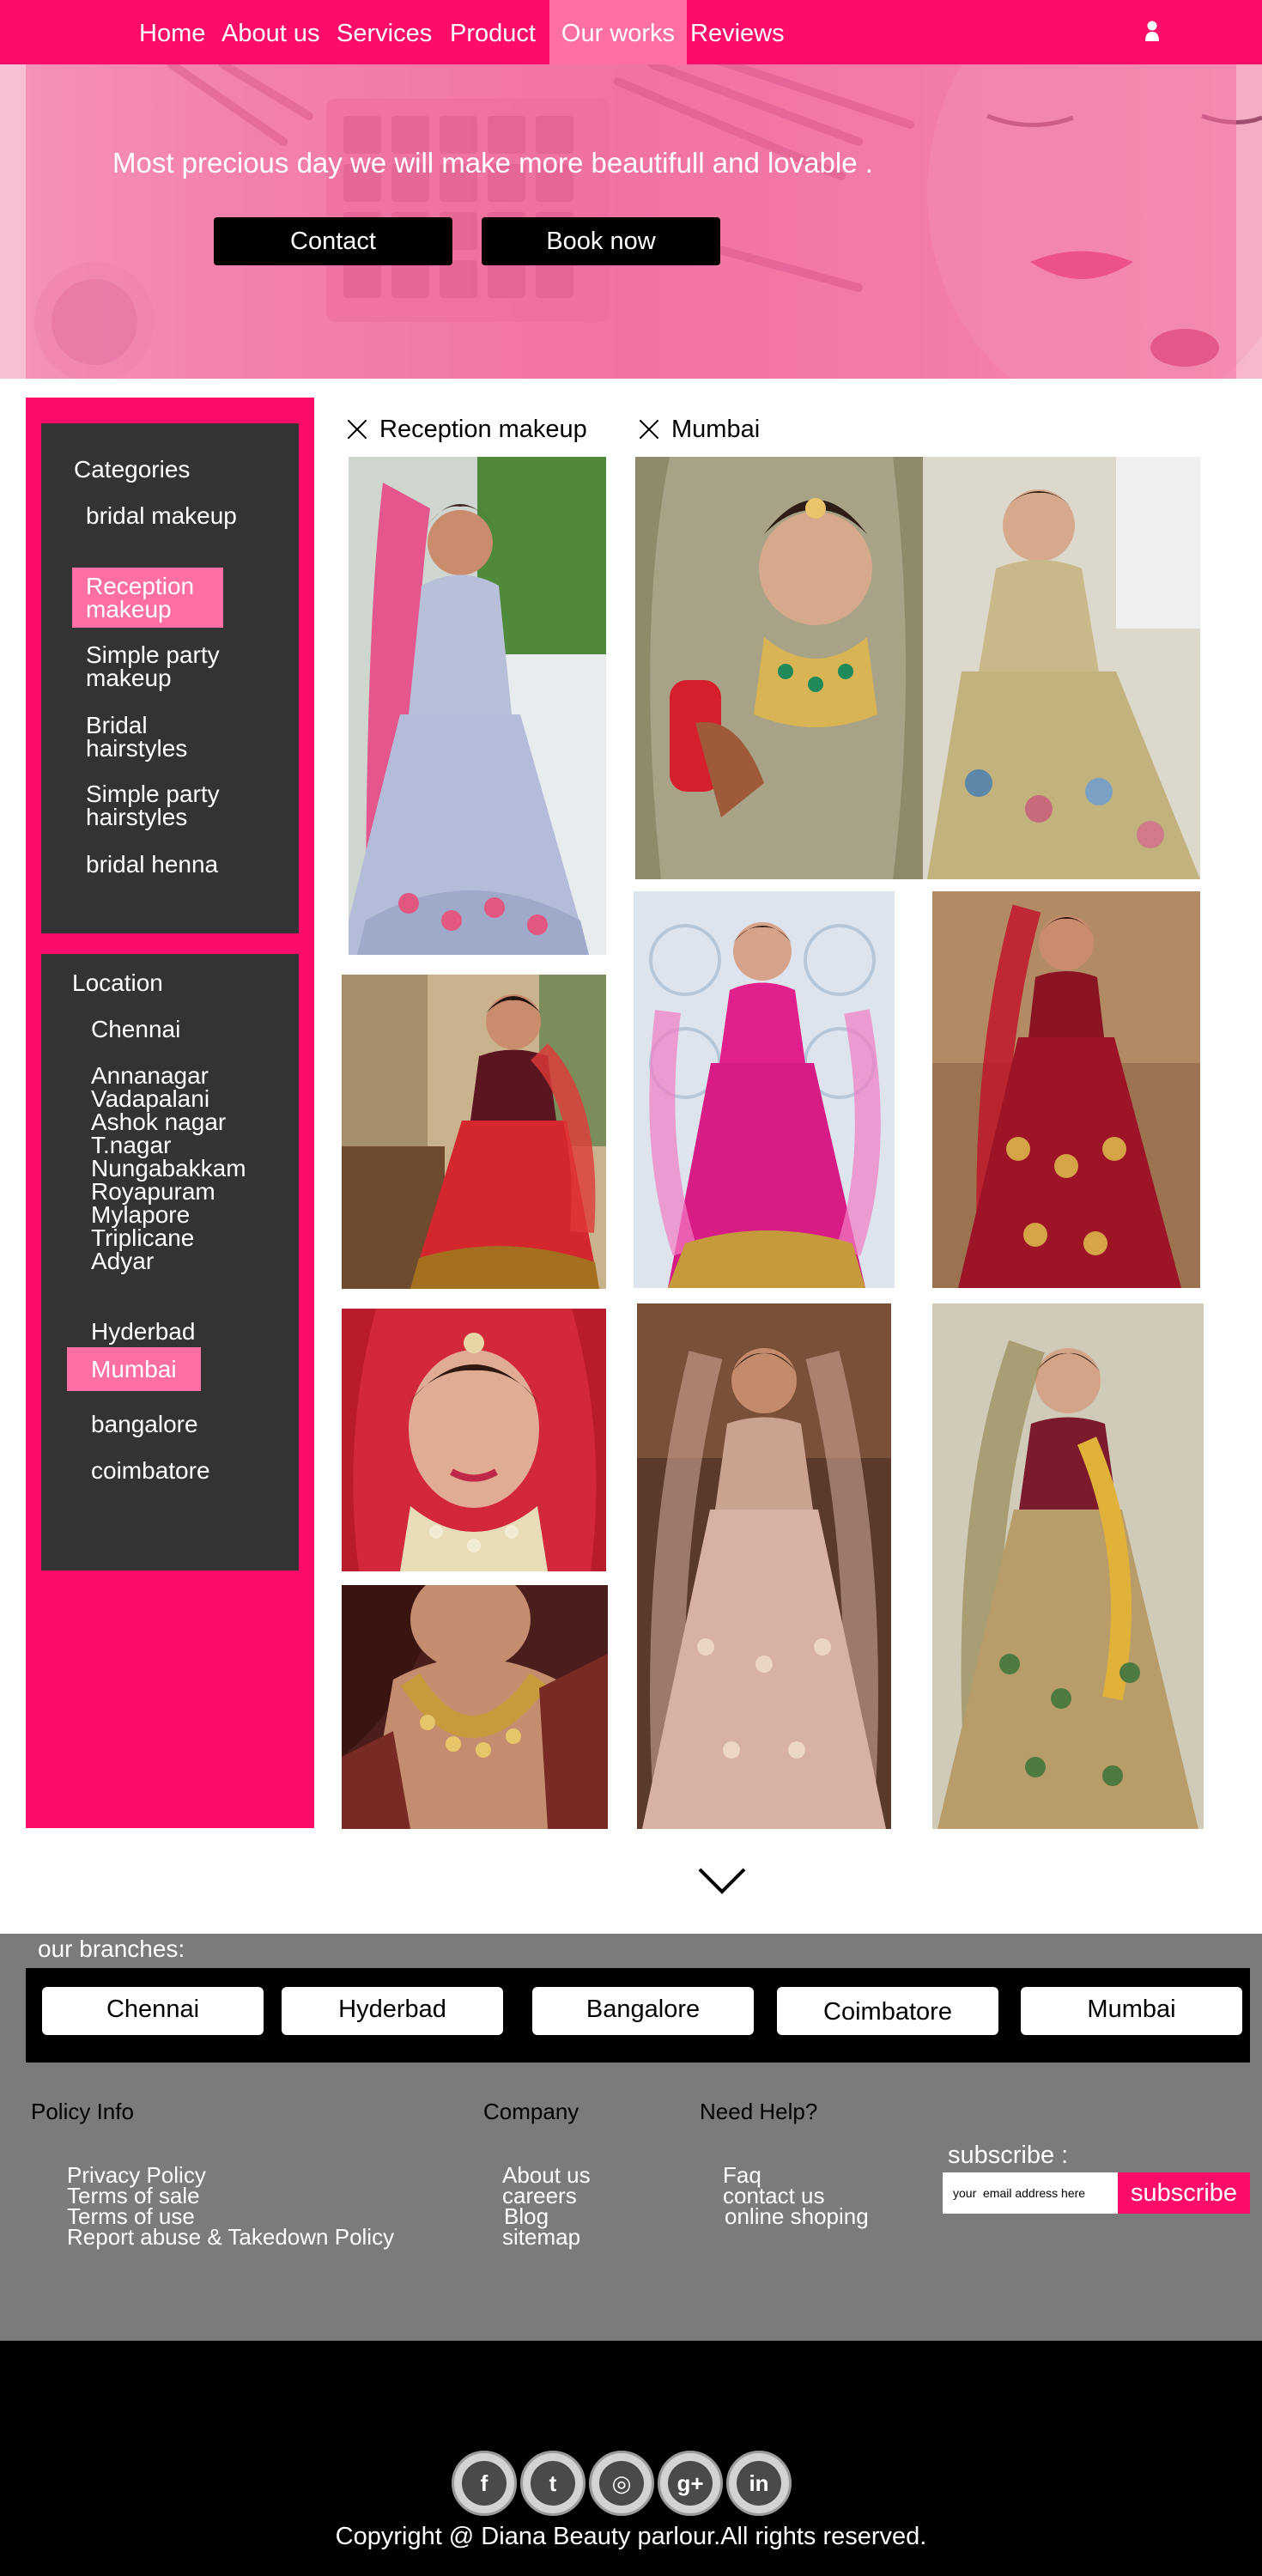 The width and height of the screenshot is (1262, 2576). I want to click on policy-info-heading: Policy Info, so click(82, 2112).